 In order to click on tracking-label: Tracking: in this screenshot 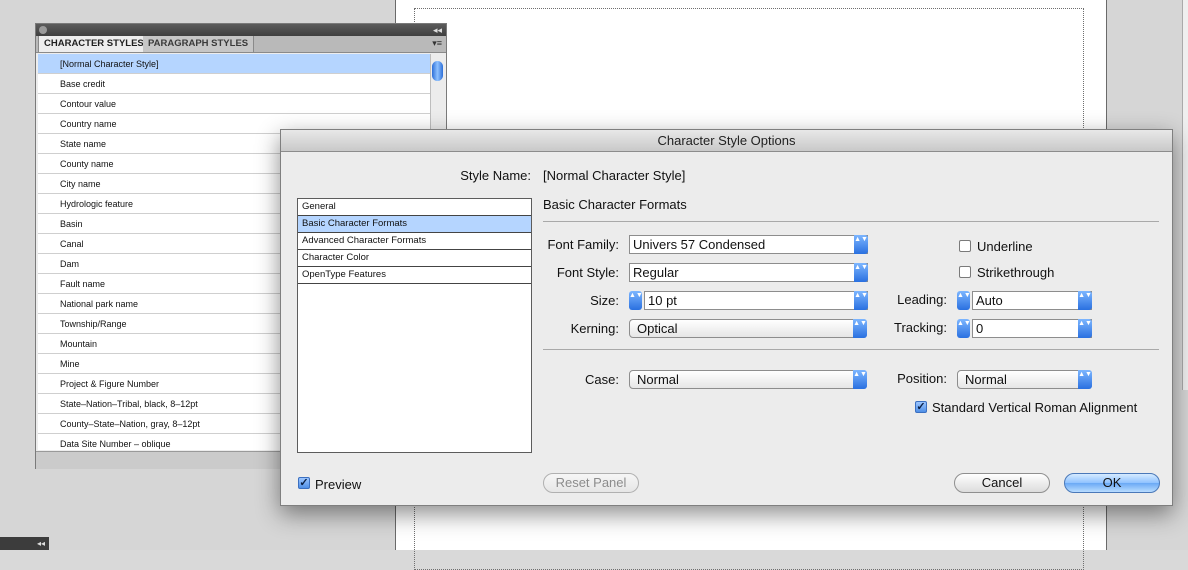, I will do `click(920, 327)`.